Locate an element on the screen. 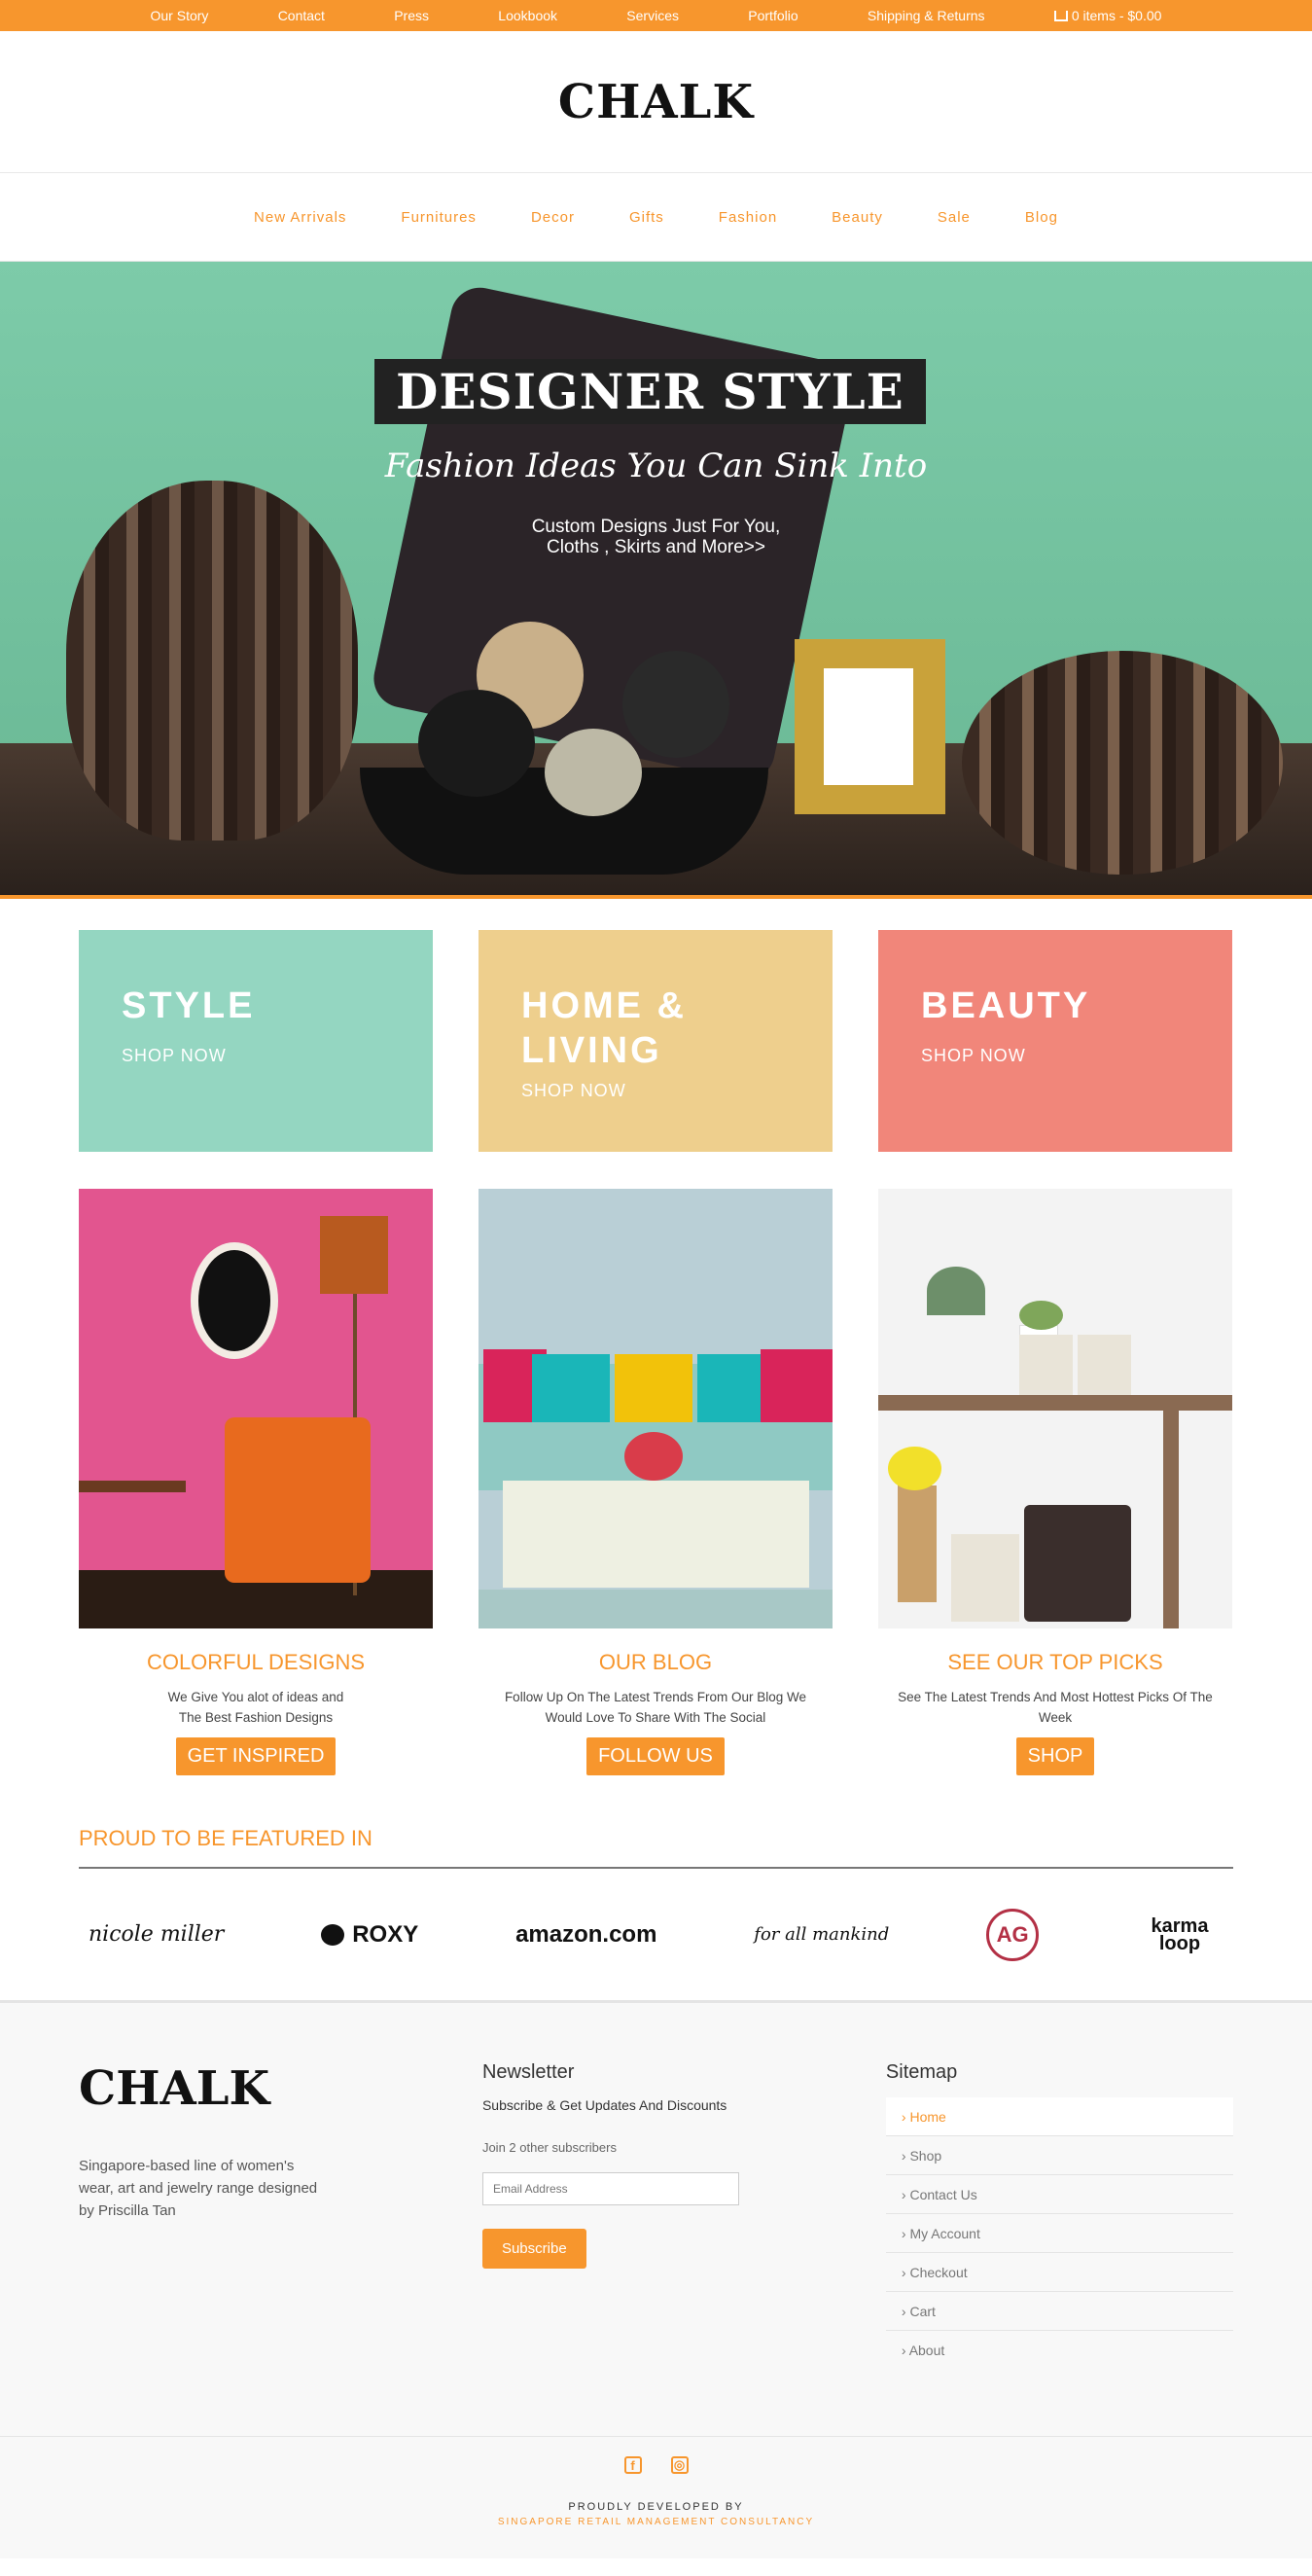  card-title: OUR BLOG is located at coordinates (655, 1662).